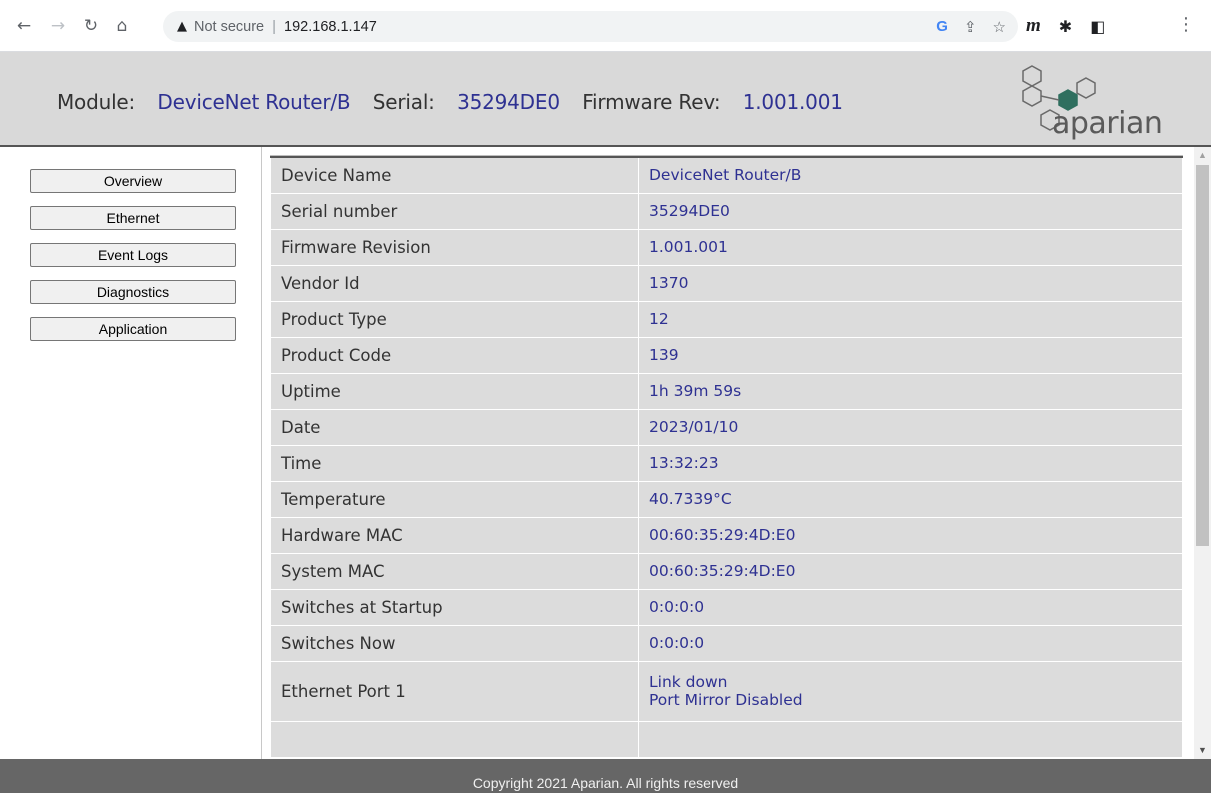  I want to click on table-row: Product Code 139, so click(726, 355).